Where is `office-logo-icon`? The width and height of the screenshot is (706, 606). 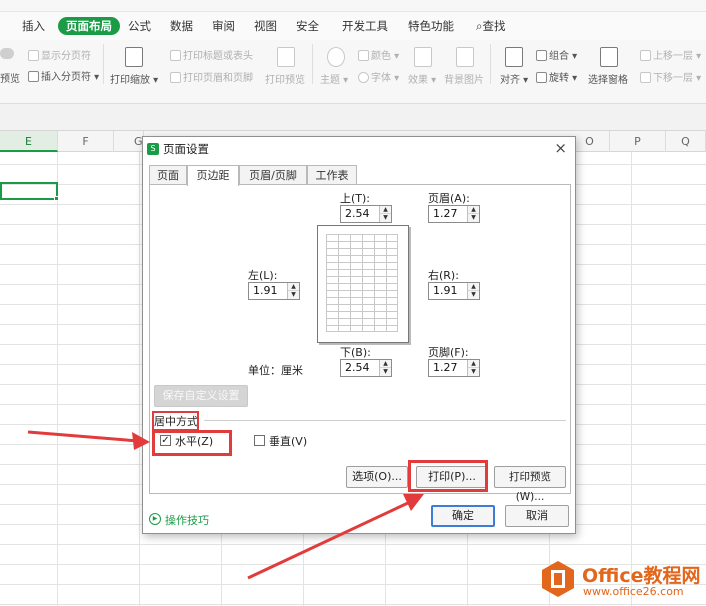
office-logo-icon is located at coordinates (558, 579).